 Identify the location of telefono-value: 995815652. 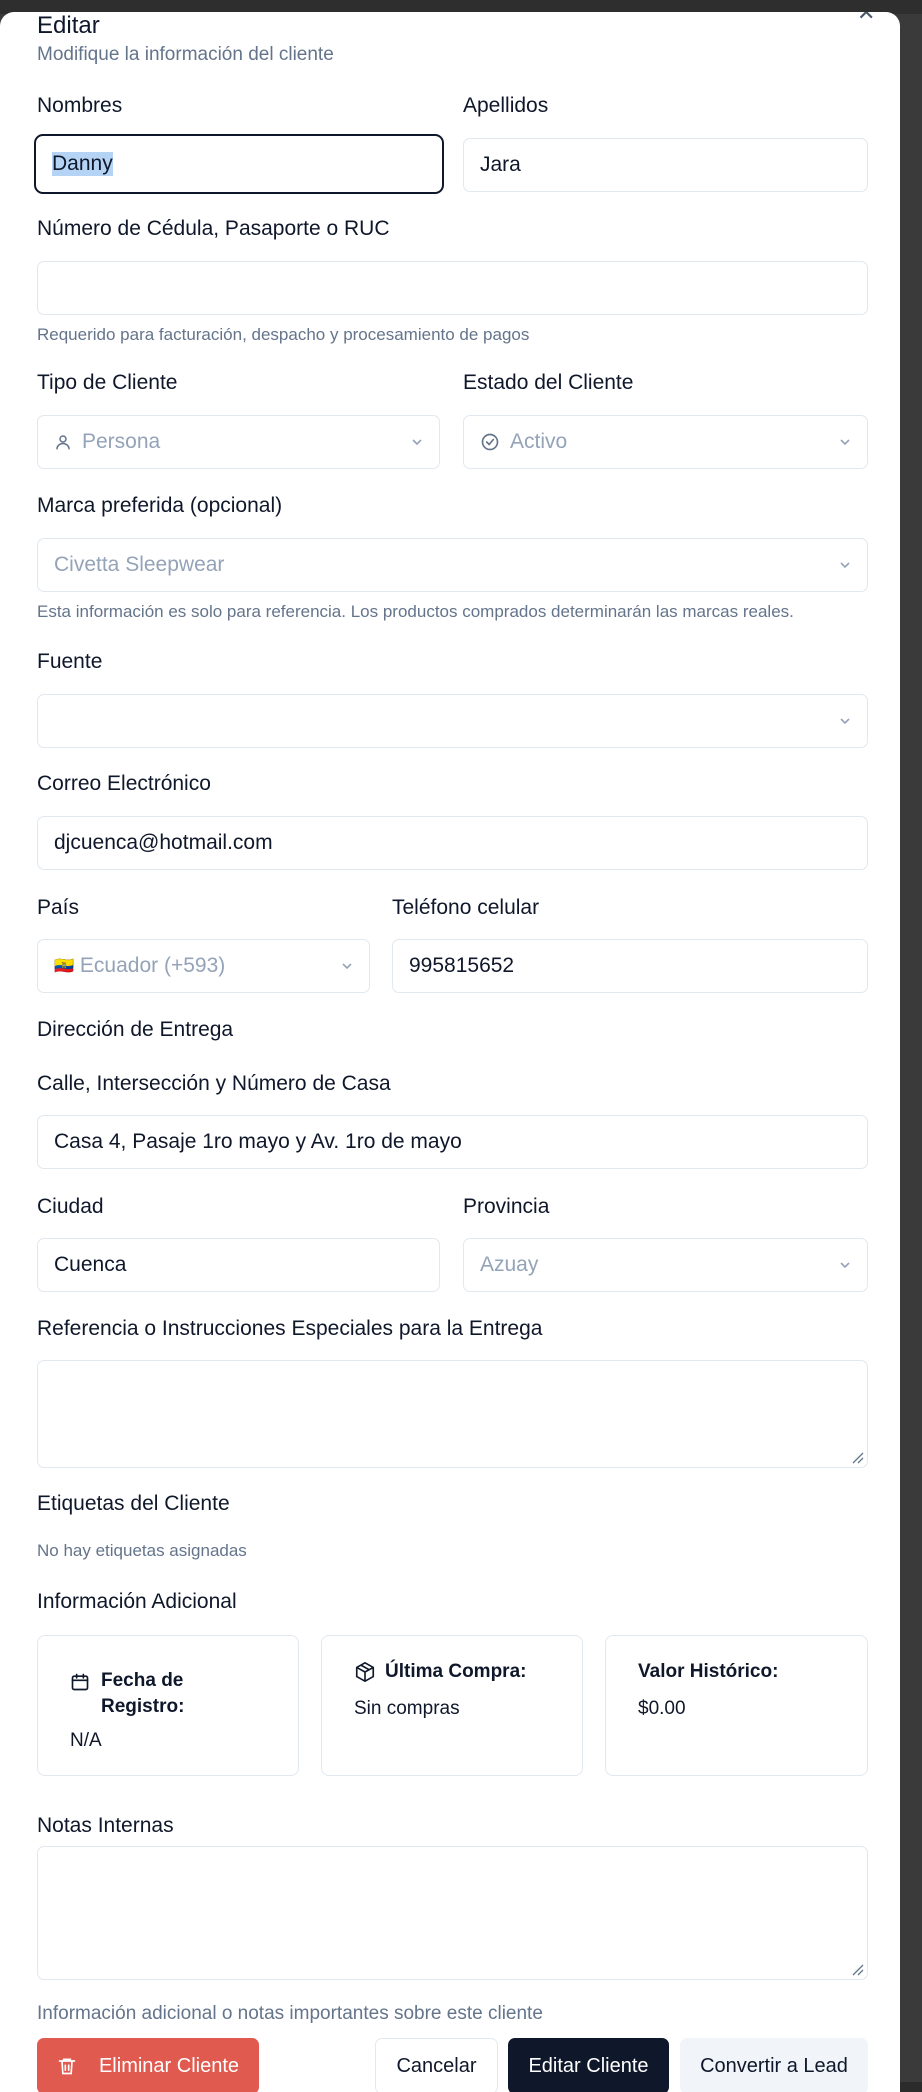
(462, 965).